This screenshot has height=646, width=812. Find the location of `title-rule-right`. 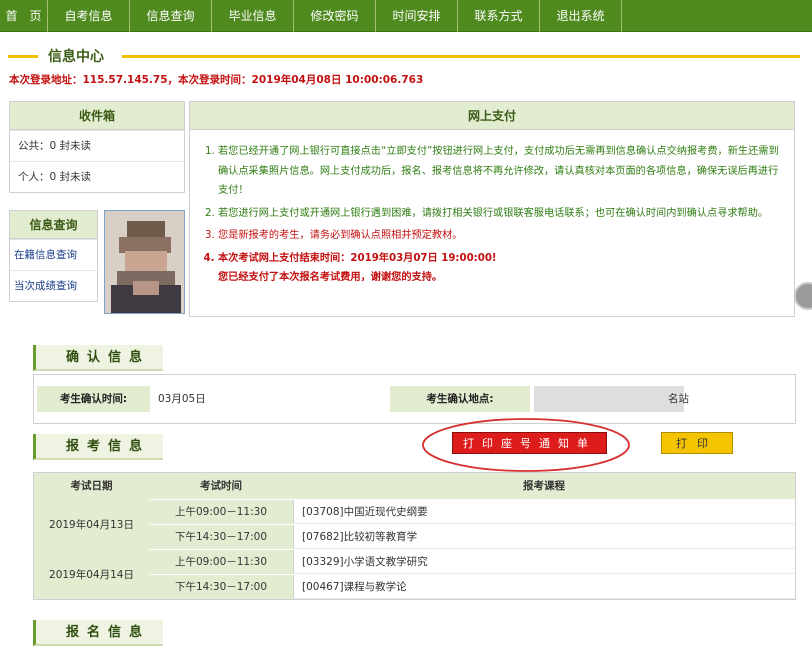

title-rule-right is located at coordinates (461, 56).